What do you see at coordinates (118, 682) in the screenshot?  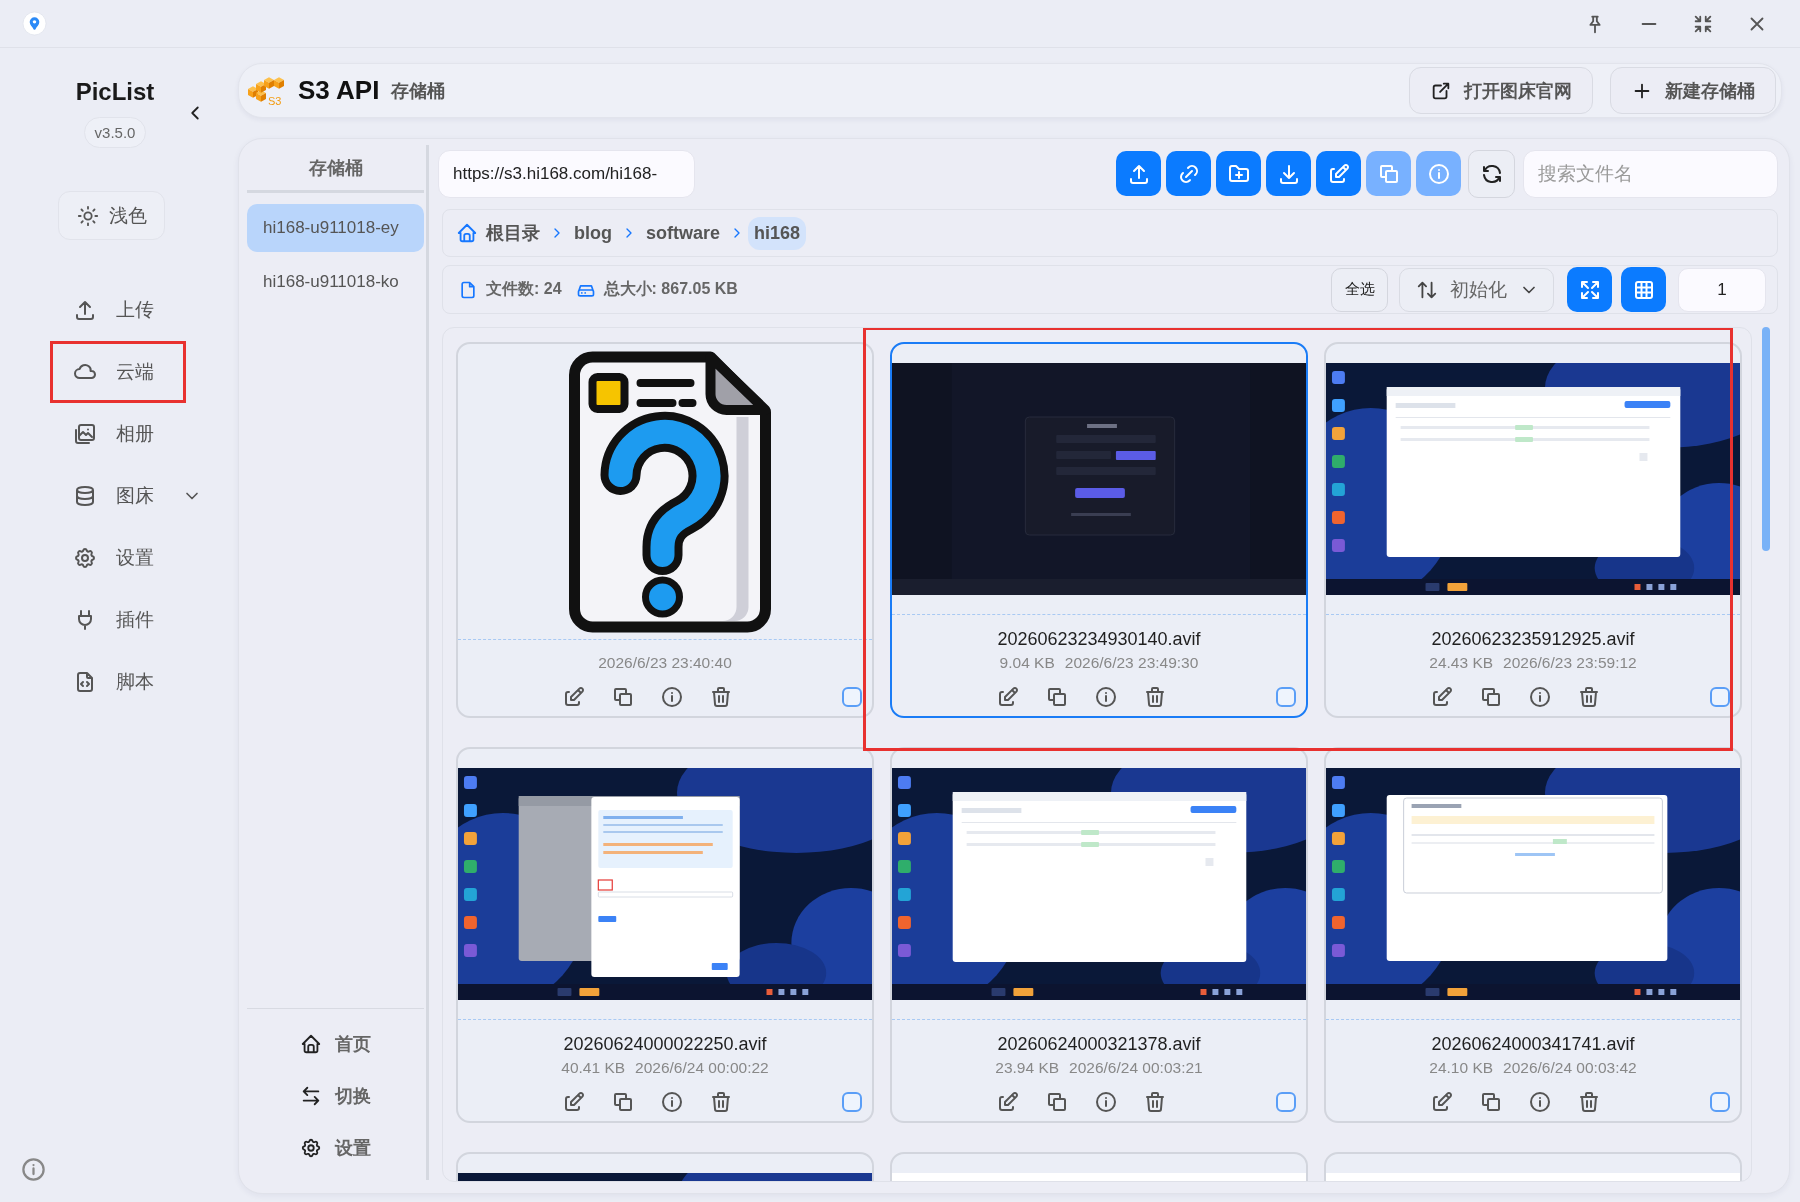 I see `nav-item: 脚本` at bounding box center [118, 682].